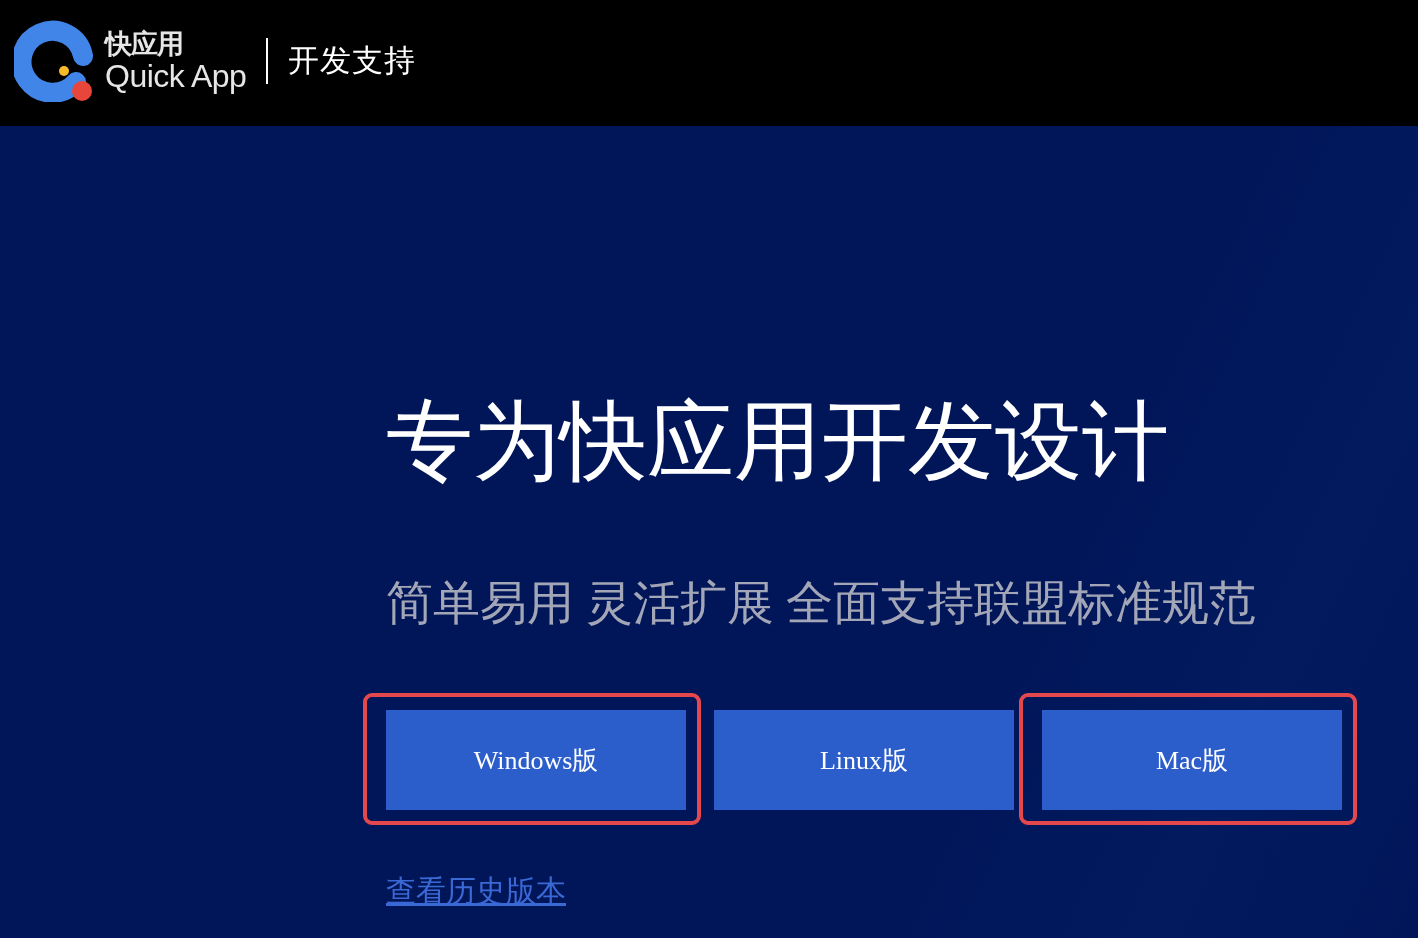 This screenshot has width=1418, height=938. Describe the element at coordinates (536, 760) in the screenshot. I see `download-button: Windows版` at that location.